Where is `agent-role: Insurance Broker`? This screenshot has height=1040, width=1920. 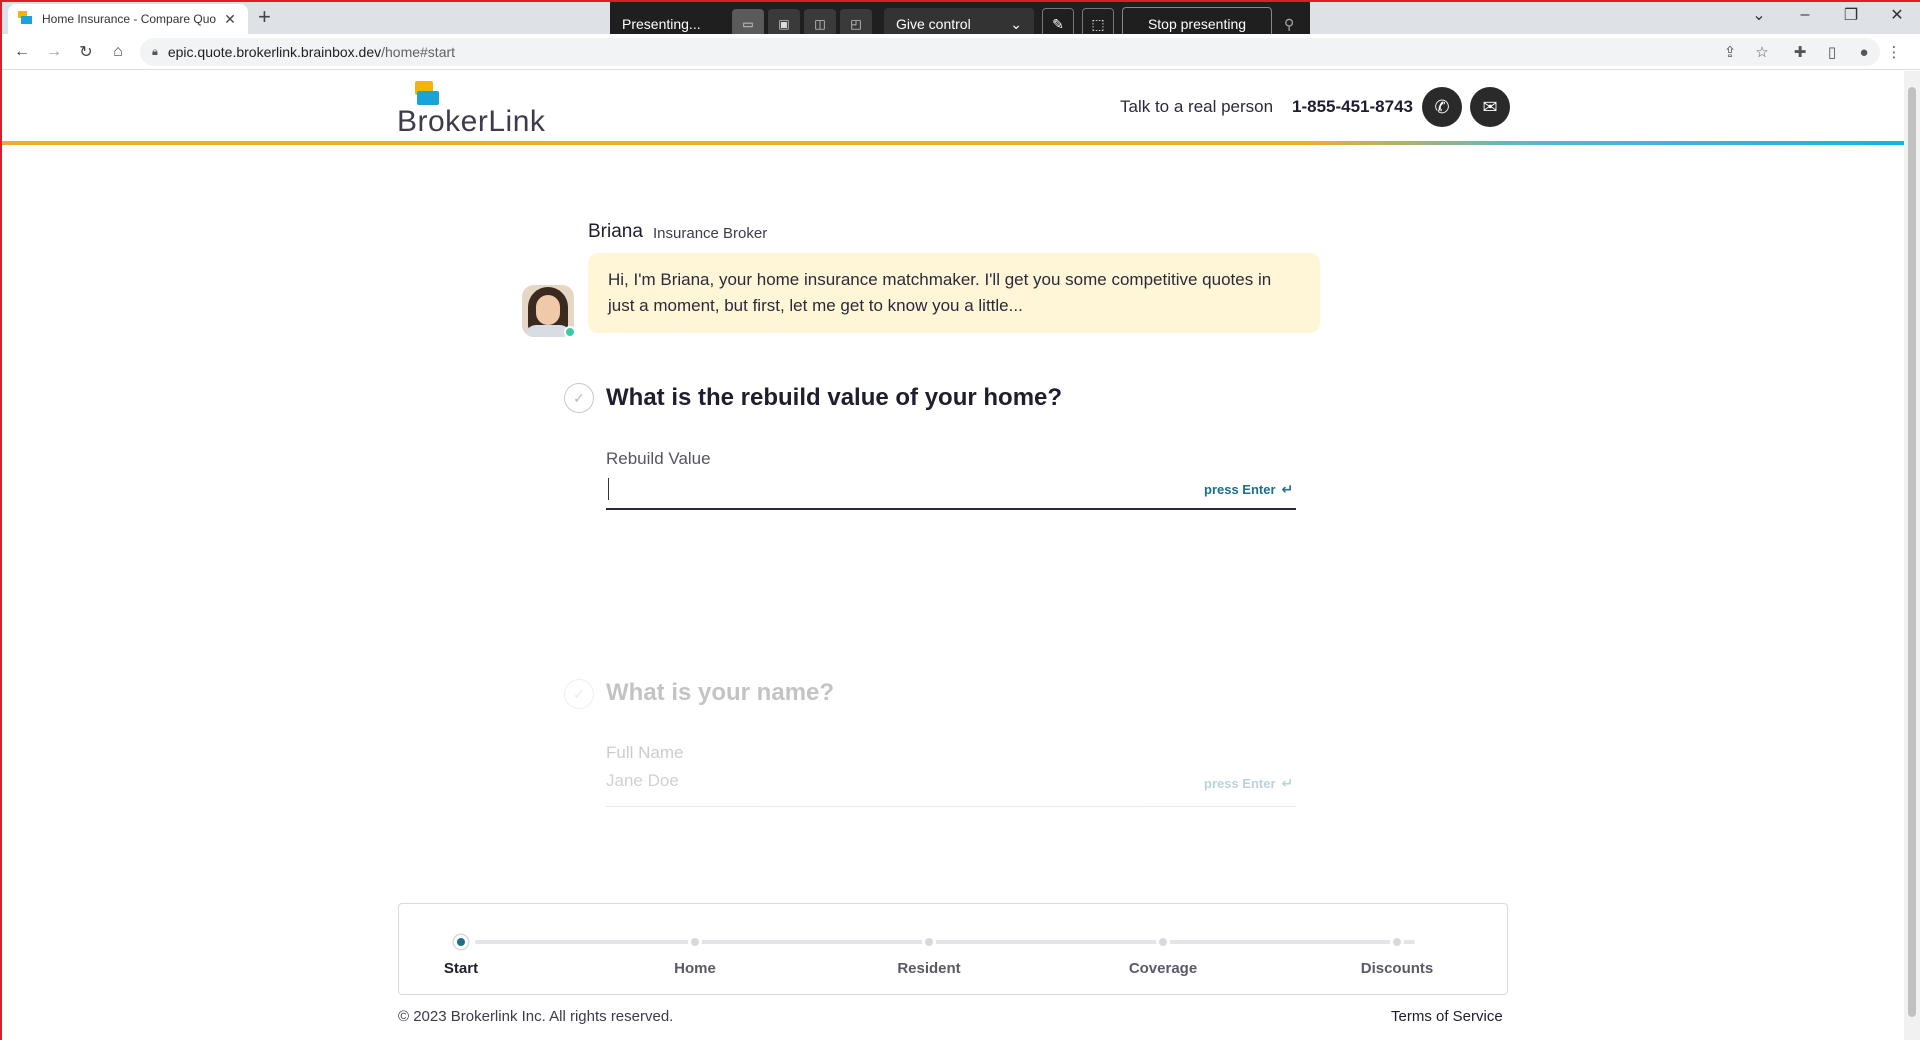
agent-role: Insurance Broker is located at coordinates (710, 233).